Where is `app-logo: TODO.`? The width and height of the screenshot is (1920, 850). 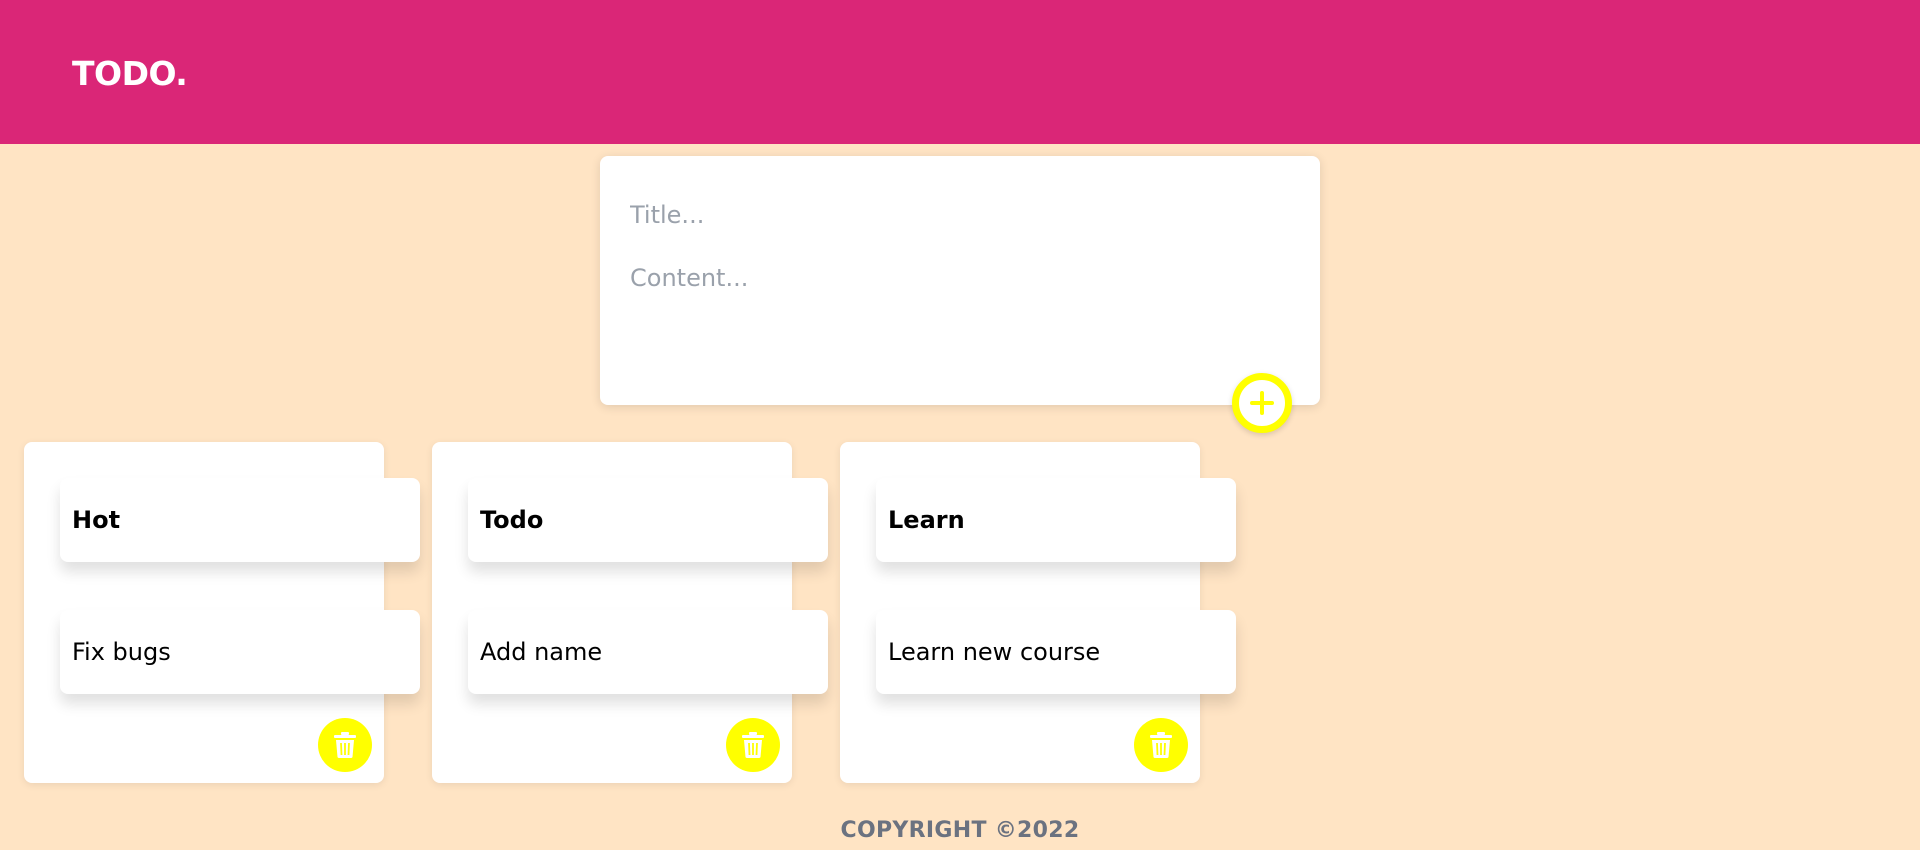 app-logo: TODO. is located at coordinates (130, 73).